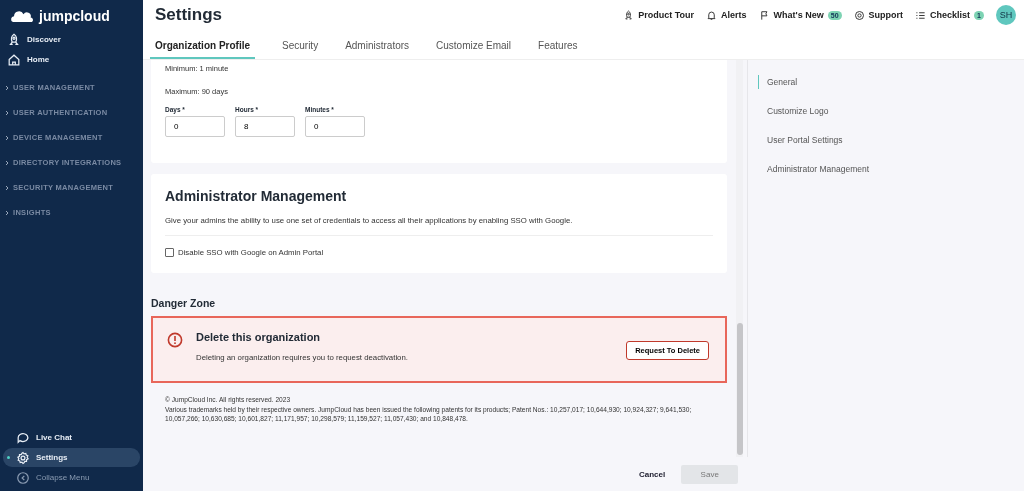 This screenshot has height=491, width=1024. What do you see at coordinates (659, 15) in the screenshot?
I see `header-link: Product Tour` at bounding box center [659, 15].